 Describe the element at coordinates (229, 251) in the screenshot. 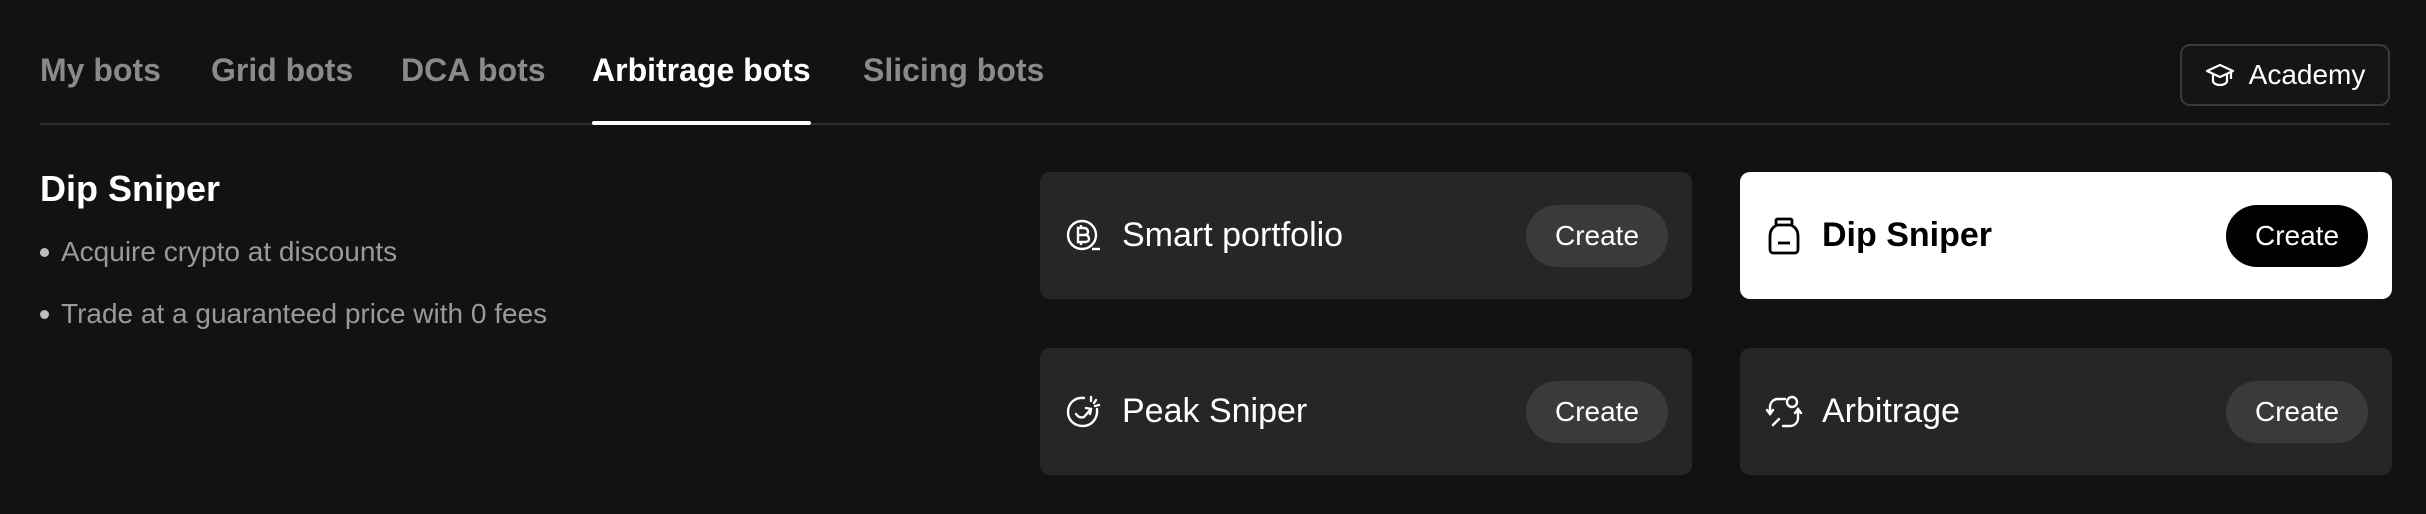

I see `description-point-text: Acquire crypto at discounts` at that location.